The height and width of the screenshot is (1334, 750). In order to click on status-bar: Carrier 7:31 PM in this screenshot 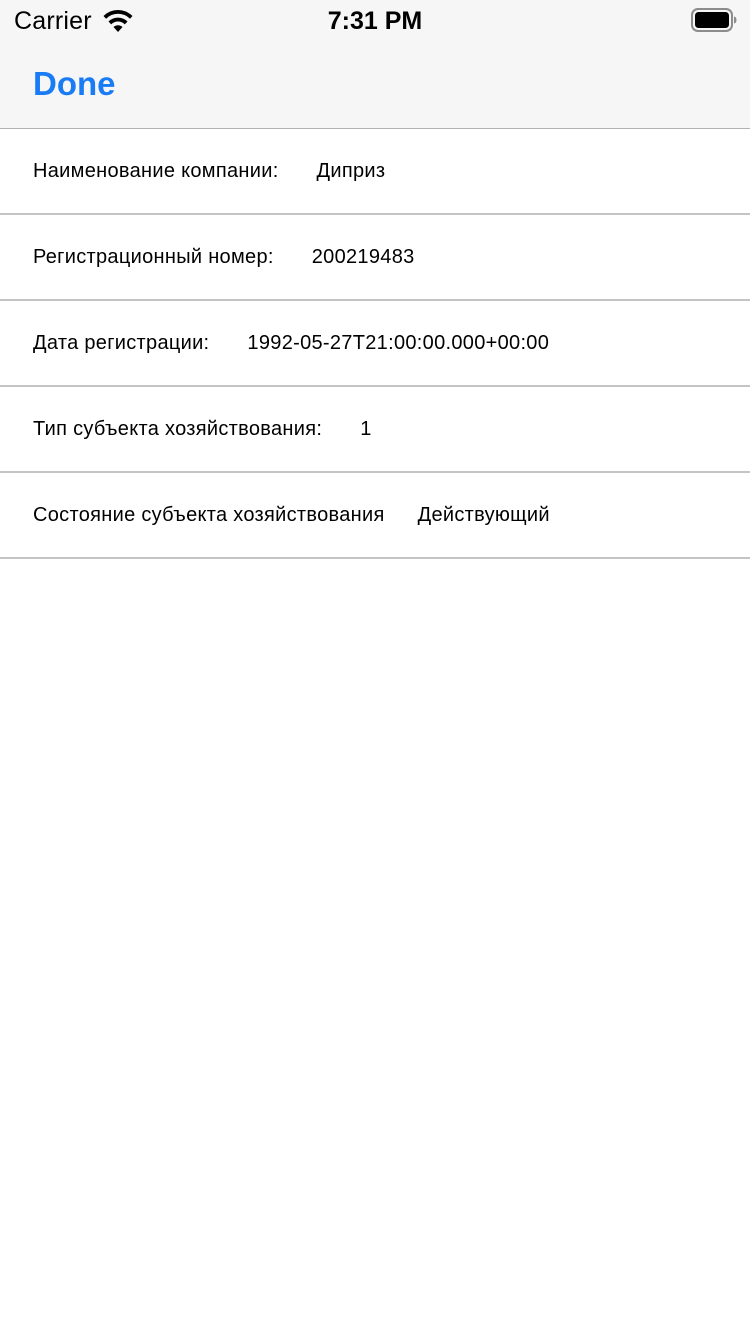, I will do `click(375, 20)`.